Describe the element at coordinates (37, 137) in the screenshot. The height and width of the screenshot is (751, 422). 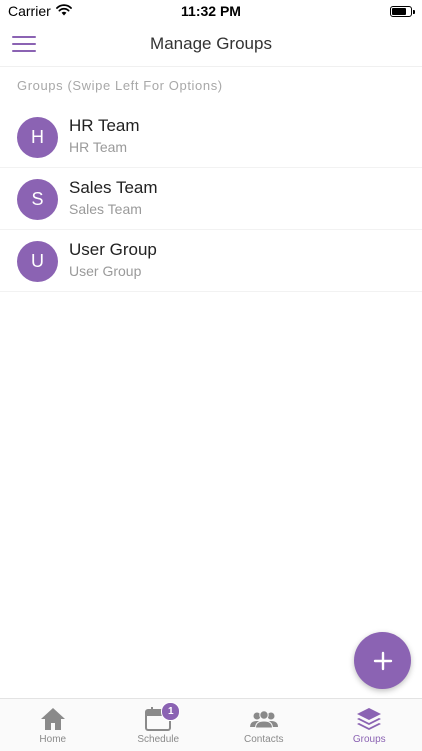
I see `avatar: H` at that location.